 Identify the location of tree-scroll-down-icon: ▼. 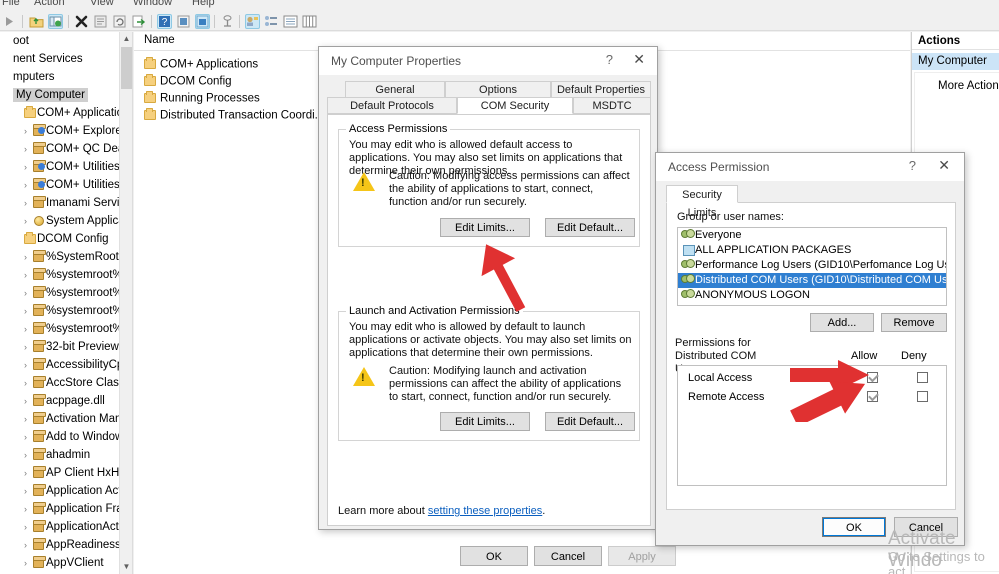
(126, 567).